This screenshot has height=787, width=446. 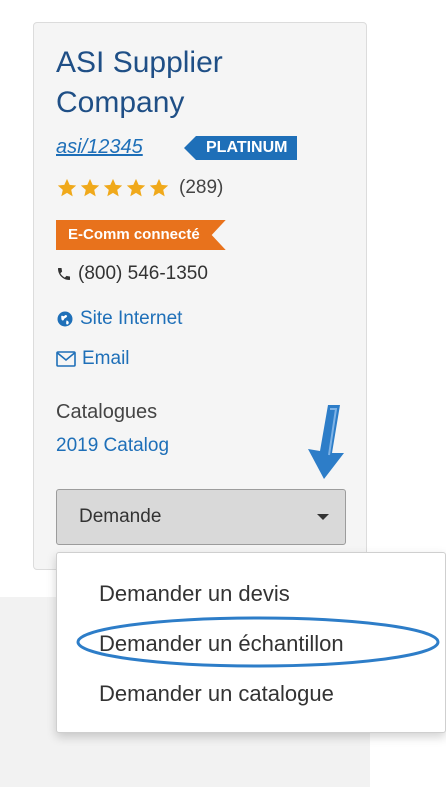 What do you see at coordinates (194, 594) in the screenshot?
I see `menu-item-quote: Demander un devis` at bounding box center [194, 594].